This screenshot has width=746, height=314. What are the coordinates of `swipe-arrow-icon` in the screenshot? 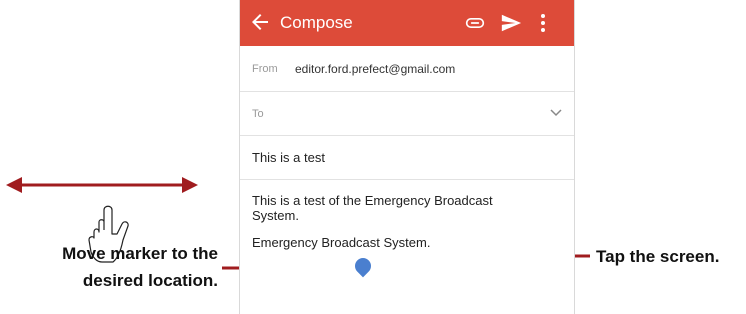 It's located at (102, 185).